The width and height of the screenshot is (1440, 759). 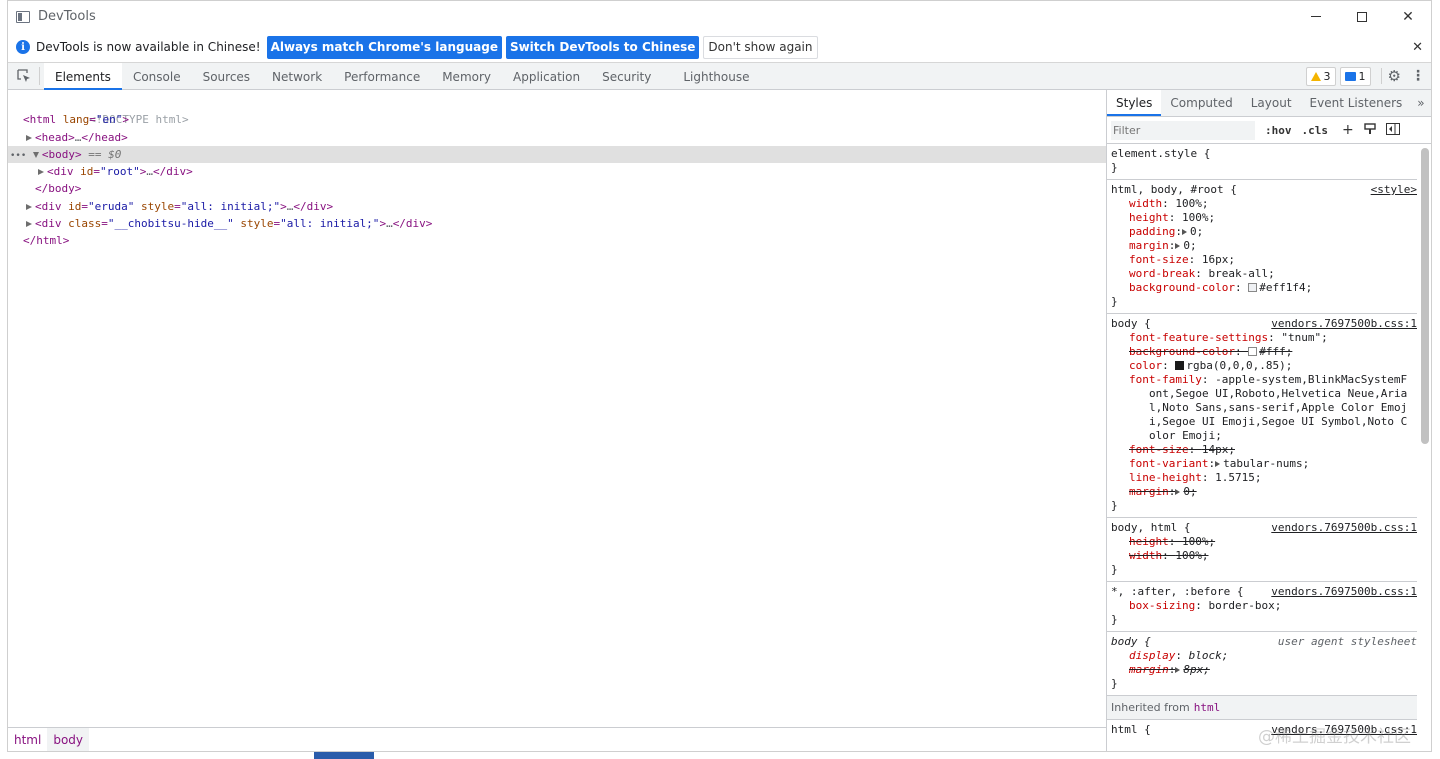 I want to click on dom-node-head: <head>…</head>, so click(x=557, y=137).